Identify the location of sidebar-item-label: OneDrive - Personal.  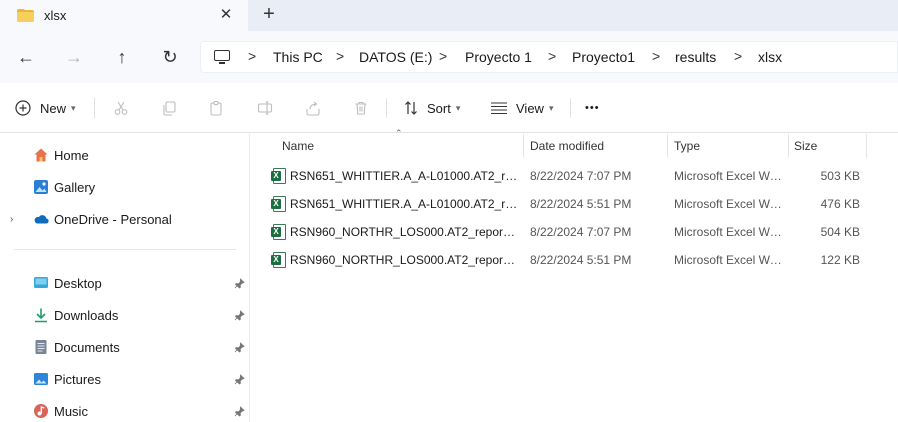
(113, 219).